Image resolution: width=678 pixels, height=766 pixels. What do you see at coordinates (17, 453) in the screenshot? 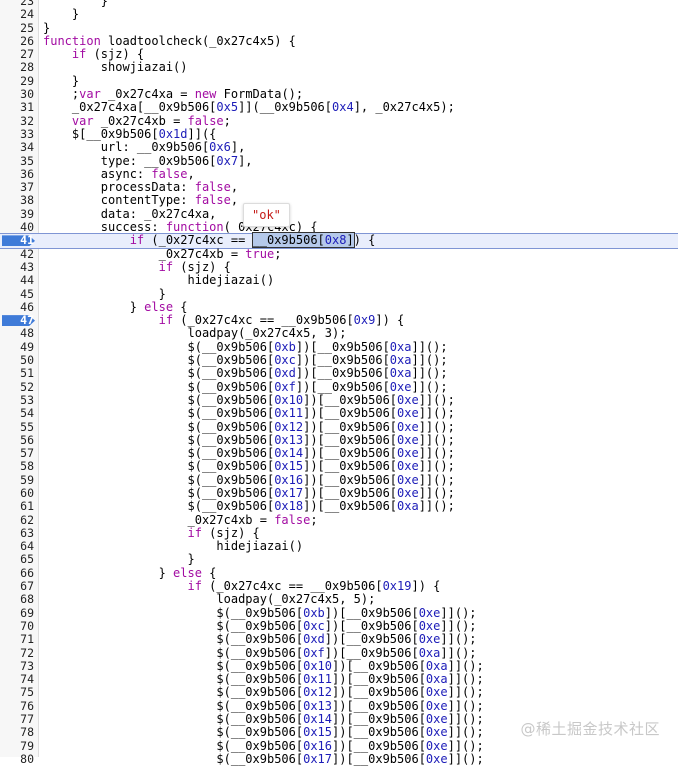
I see `line-number: 57` at bounding box center [17, 453].